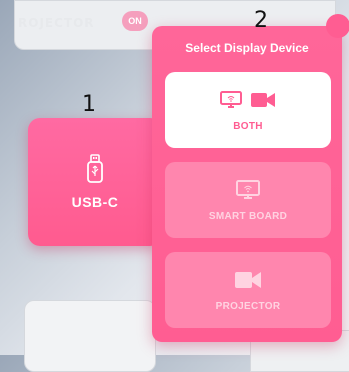 This screenshot has width=349, height=372. Describe the element at coordinates (89, 104) in the screenshot. I see `annotation-marker-1: 1` at that location.